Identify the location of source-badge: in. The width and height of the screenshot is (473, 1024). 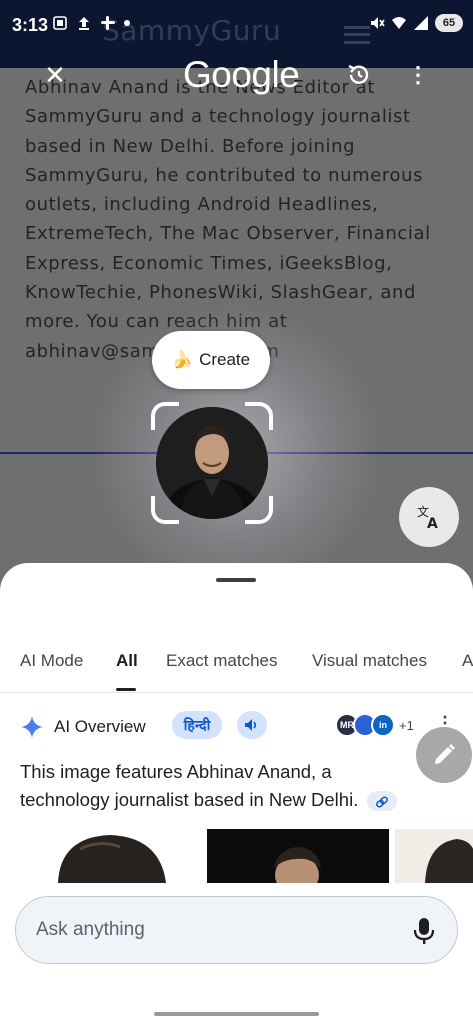
(383, 725).